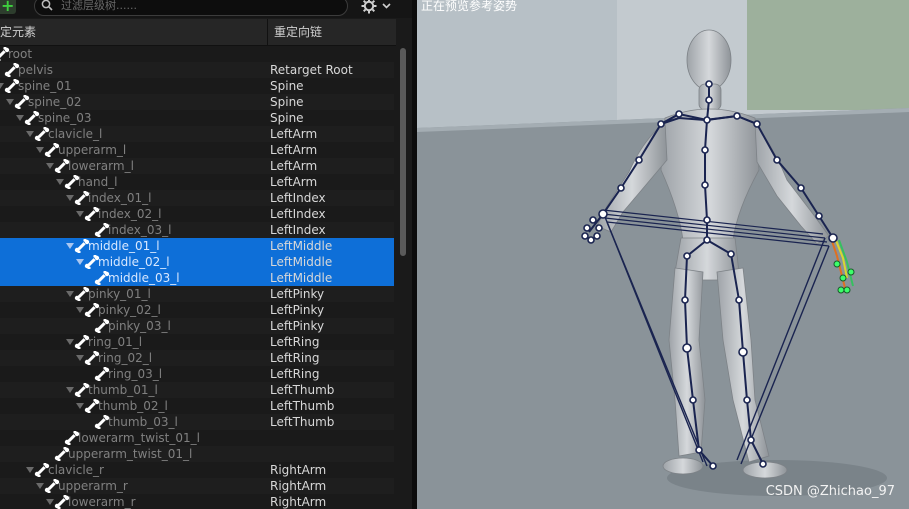 The height and width of the screenshot is (509, 909). Describe the element at coordinates (144, 278) in the screenshot. I see `bone-name: middle_03_l` at that location.